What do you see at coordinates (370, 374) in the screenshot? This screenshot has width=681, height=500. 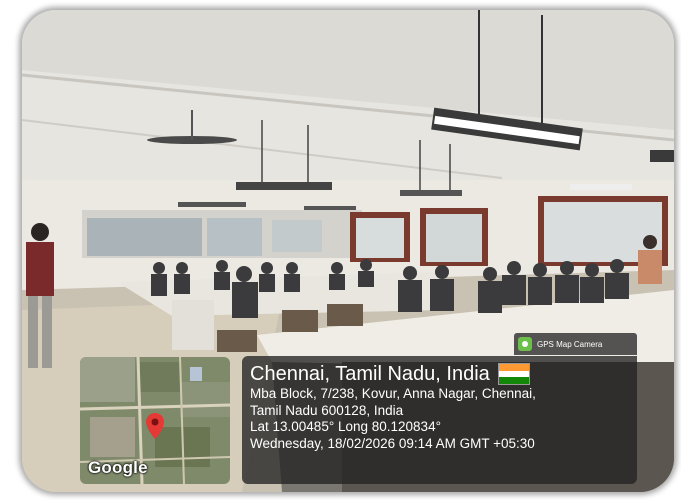 I see `city-text: Chennai, Tamil Nadu, India` at bounding box center [370, 374].